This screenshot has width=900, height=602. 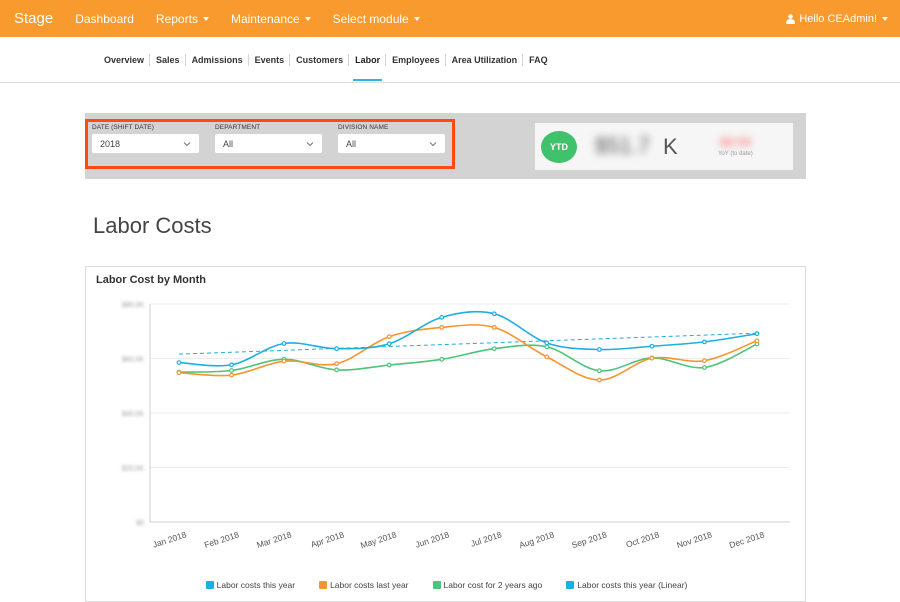 I want to click on date-select: 2018, so click(x=145, y=143).